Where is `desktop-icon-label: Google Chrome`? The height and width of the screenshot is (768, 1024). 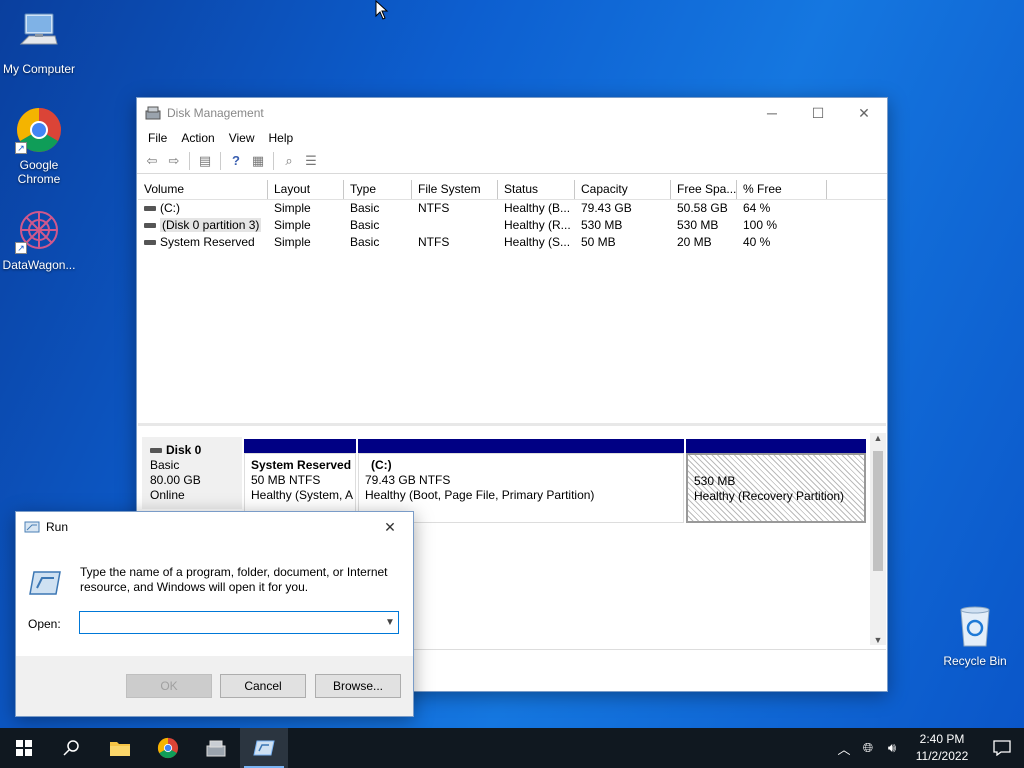
desktop-icon-label: Google Chrome is located at coordinates (39, 172).